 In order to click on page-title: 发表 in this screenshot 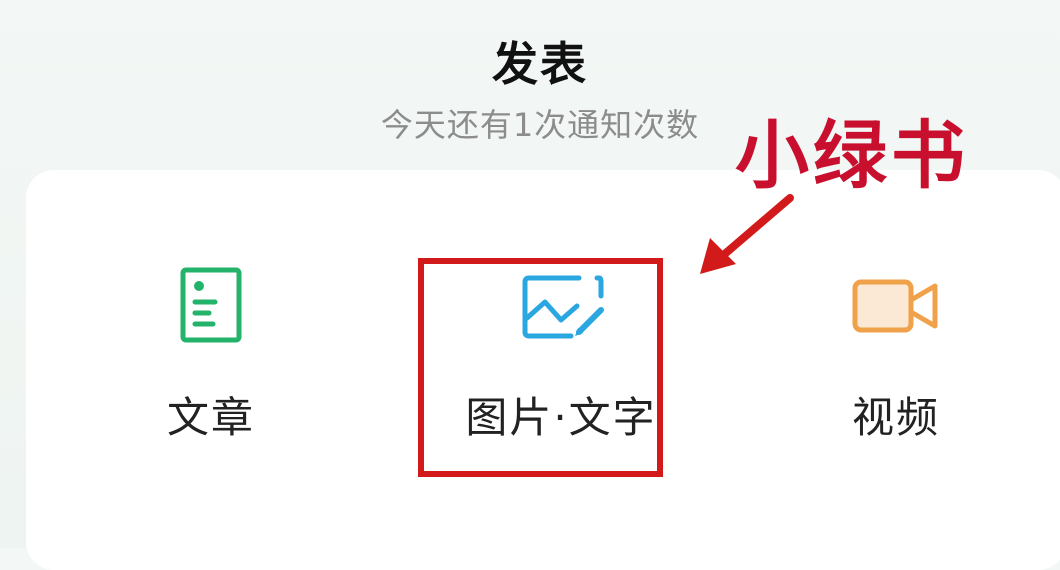, I will do `click(540, 64)`.